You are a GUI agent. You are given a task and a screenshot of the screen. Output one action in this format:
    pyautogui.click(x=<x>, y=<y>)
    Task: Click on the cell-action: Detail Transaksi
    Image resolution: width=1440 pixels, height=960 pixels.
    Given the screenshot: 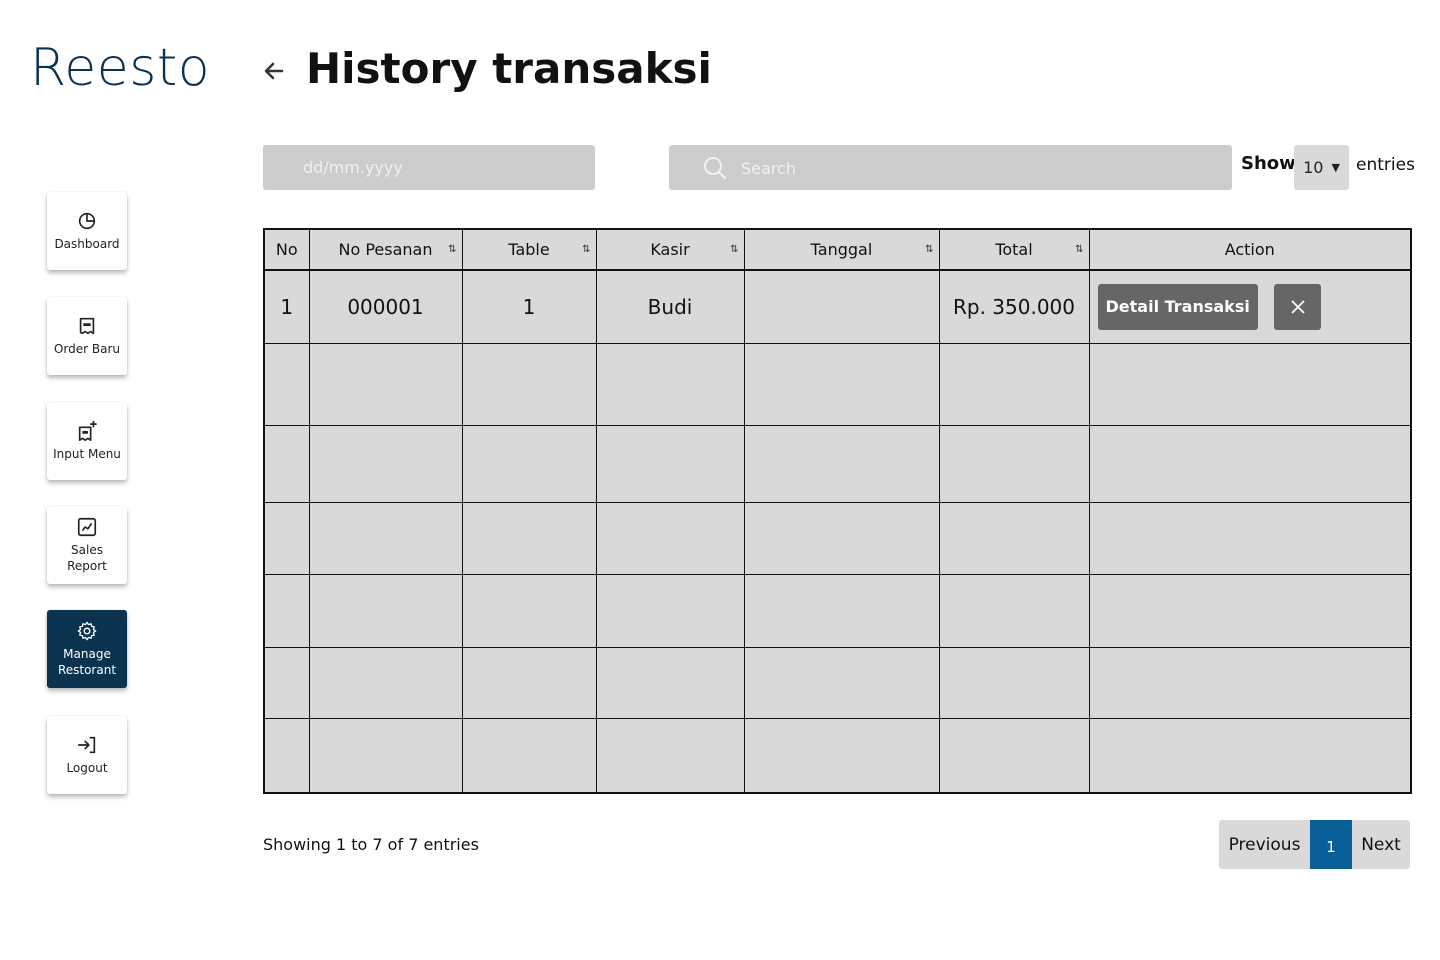 What is the action you would take?
    pyautogui.click(x=1250, y=306)
    